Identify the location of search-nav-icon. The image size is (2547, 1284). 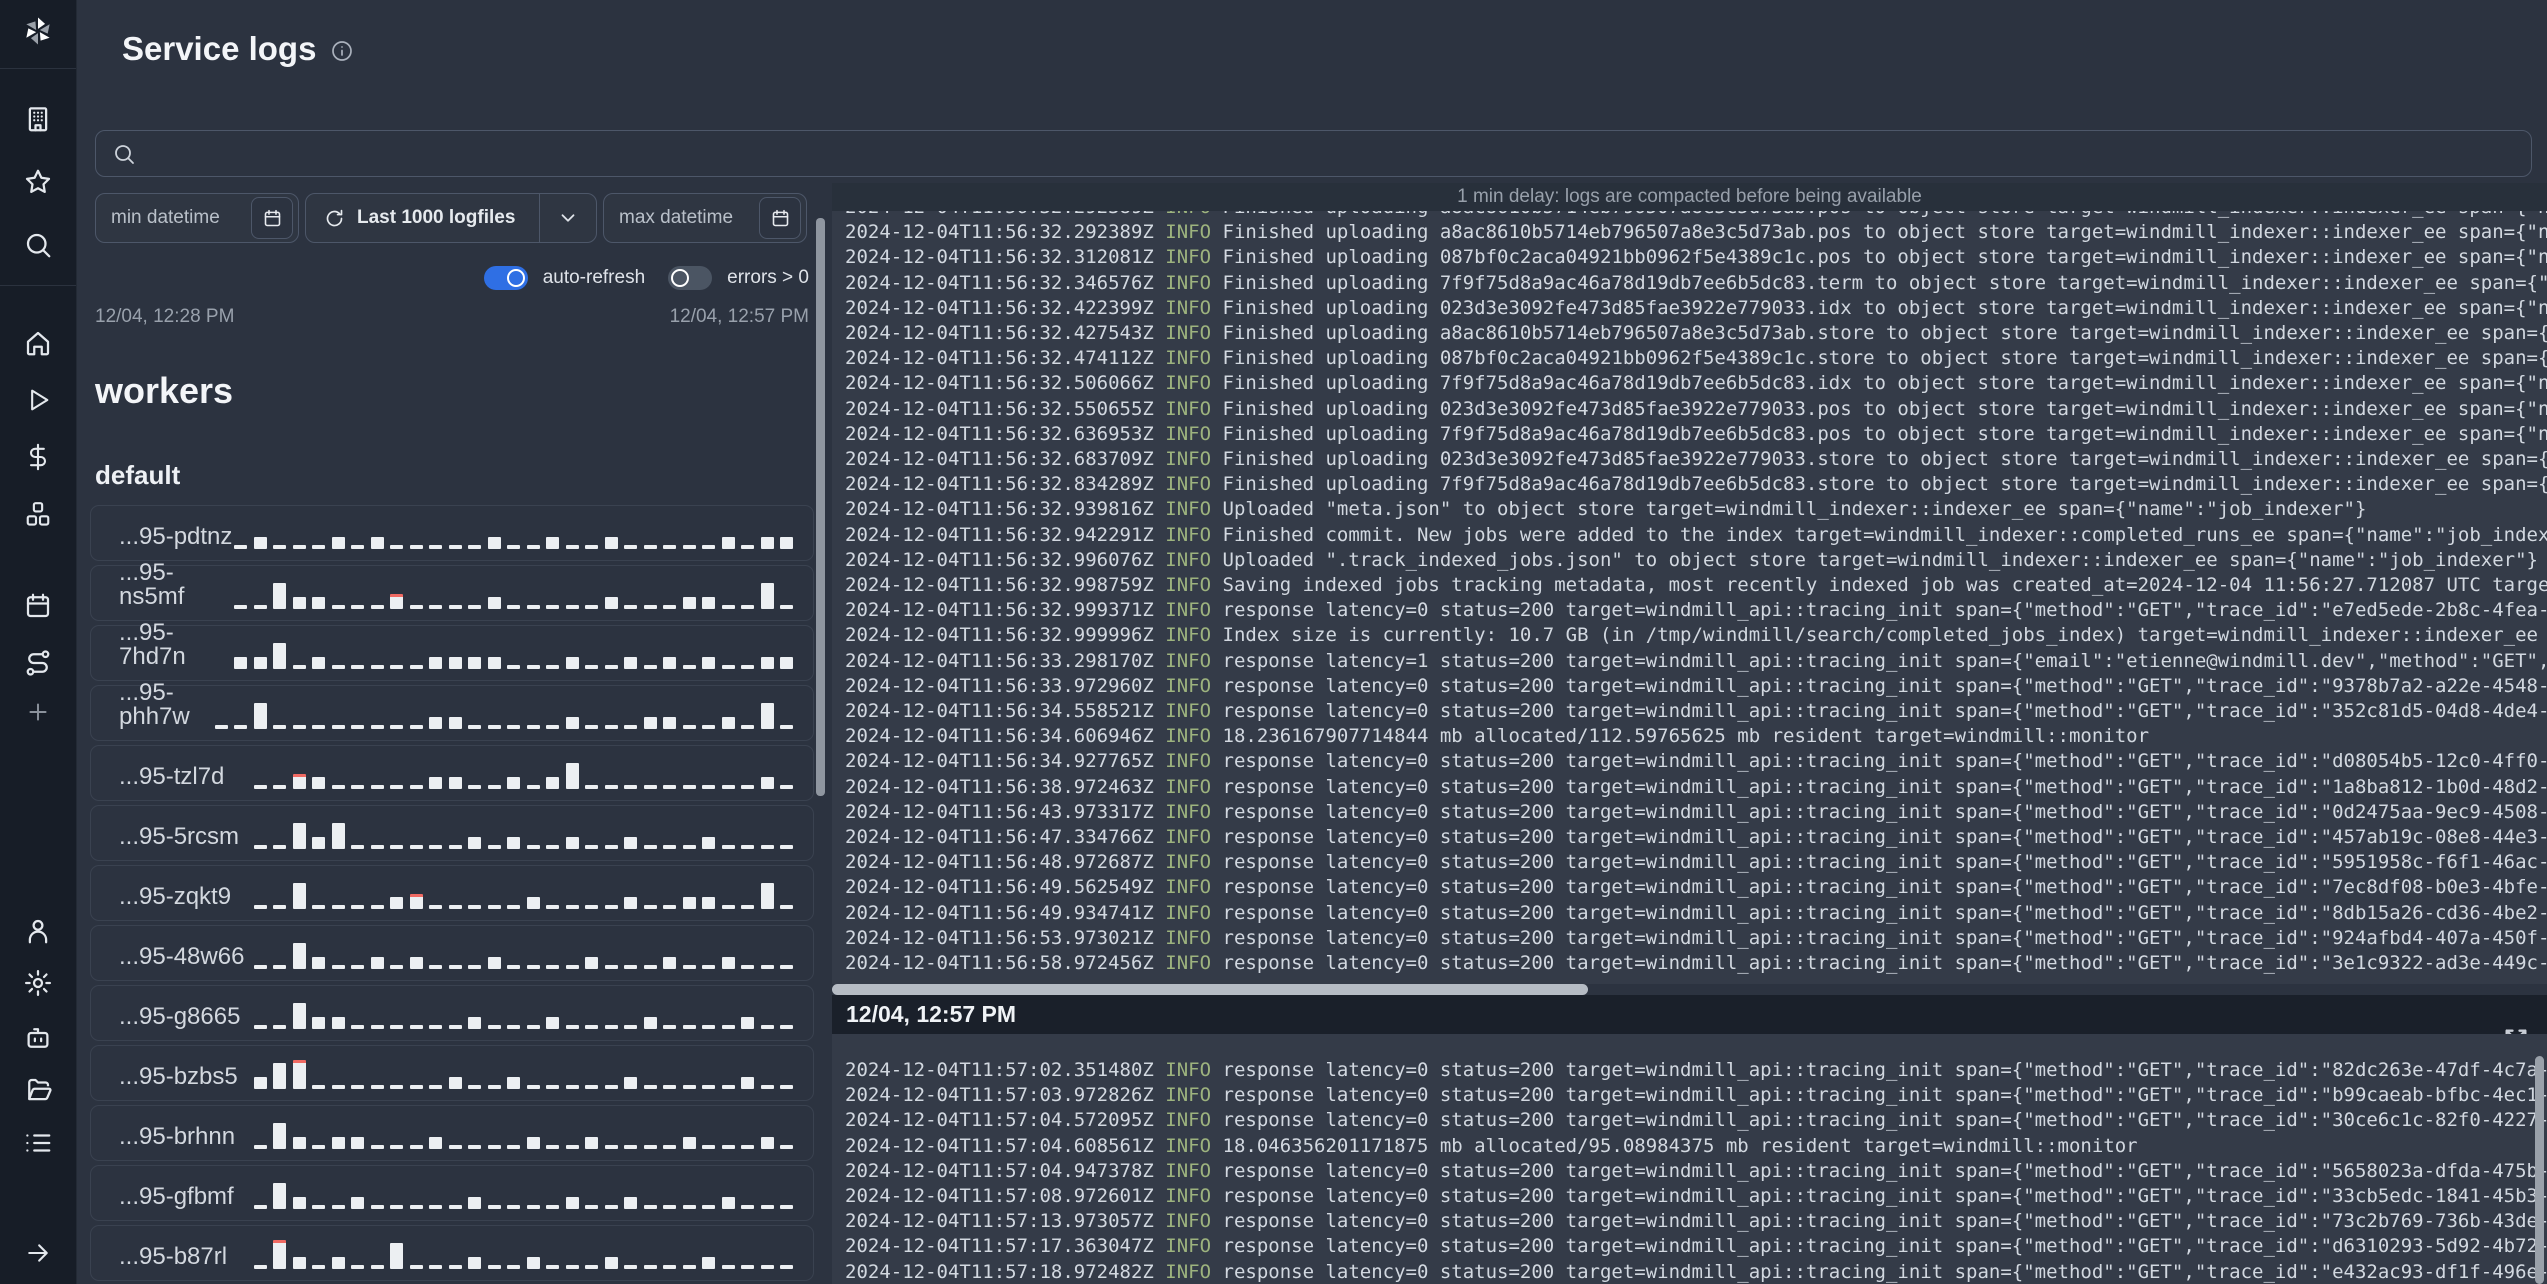
(38, 245).